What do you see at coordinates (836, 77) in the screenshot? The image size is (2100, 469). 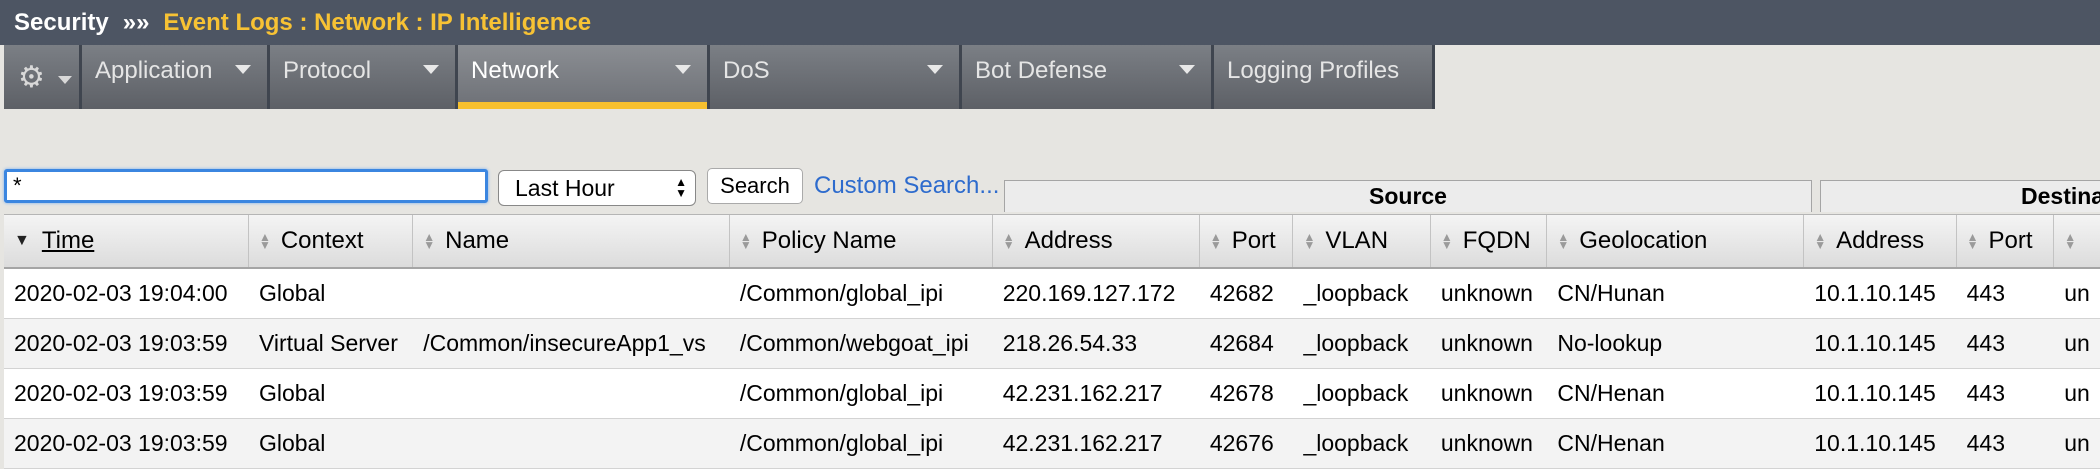 I see `tab-dos: DoS` at bounding box center [836, 77].